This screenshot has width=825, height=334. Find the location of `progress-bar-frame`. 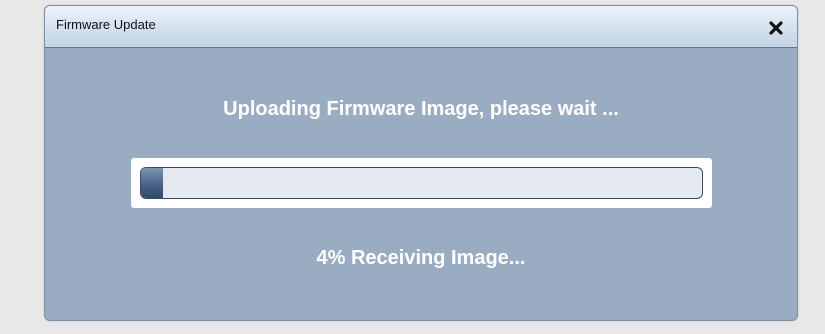

progress-bar-frame is located at coordinates (421, 183).